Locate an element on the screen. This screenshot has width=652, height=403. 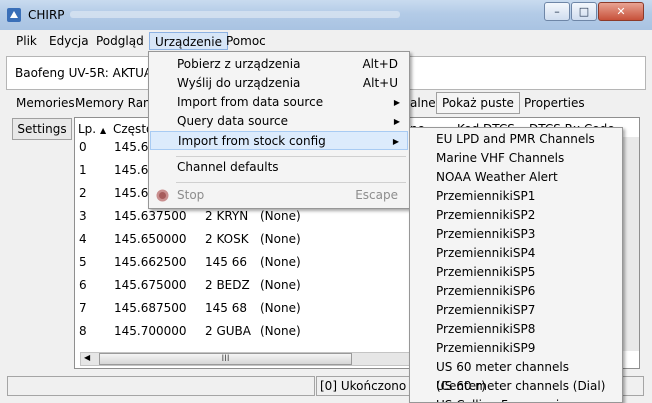
cell-name: 2 KOSK is located at coordinates (227, 239).